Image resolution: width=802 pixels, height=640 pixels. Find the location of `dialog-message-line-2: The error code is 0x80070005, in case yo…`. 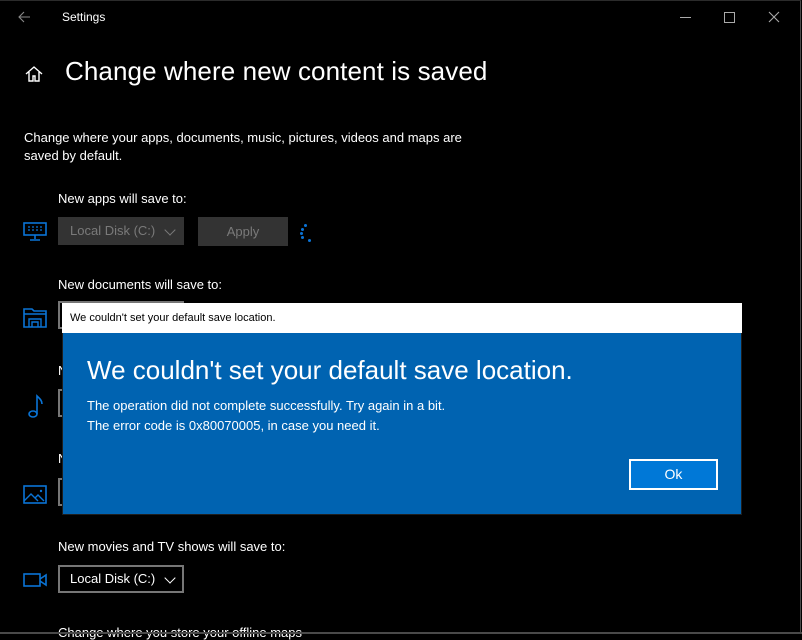

dialog-message-line-2: The error code is 0x80070005, in case yo… is located at coordinates (233, 425).